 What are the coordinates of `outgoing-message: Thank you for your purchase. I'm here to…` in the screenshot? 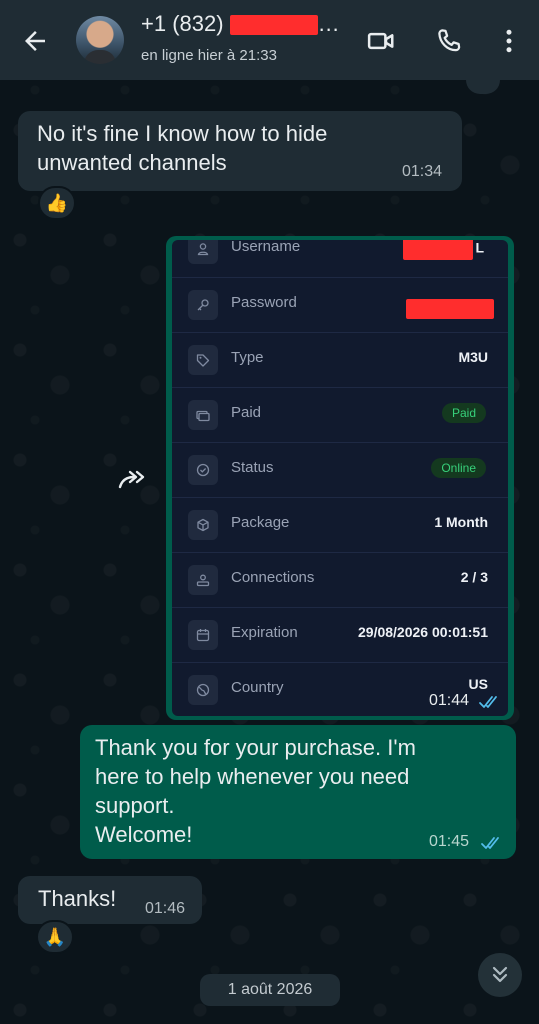 It's located at (298, 792).